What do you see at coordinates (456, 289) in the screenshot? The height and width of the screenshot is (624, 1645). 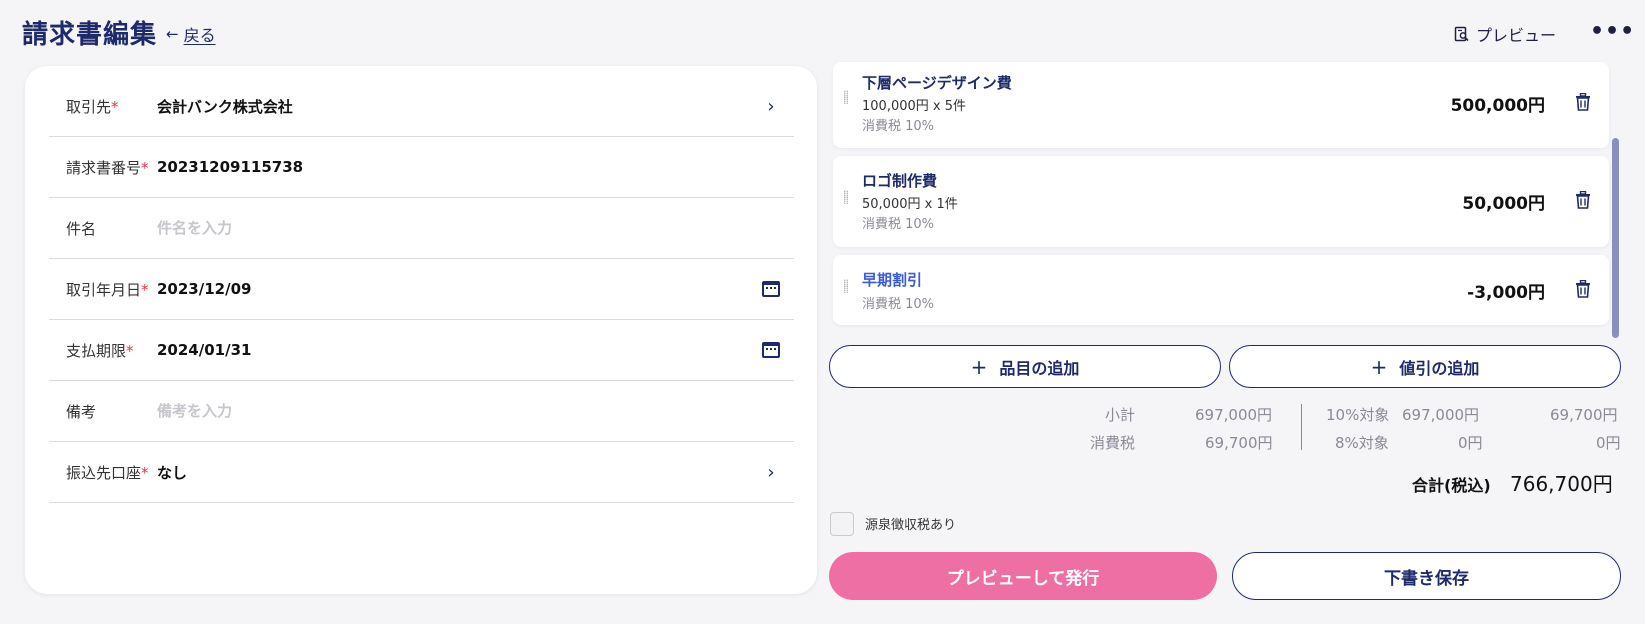 I see `transaction-date-input` at bounding box center [456, 289].